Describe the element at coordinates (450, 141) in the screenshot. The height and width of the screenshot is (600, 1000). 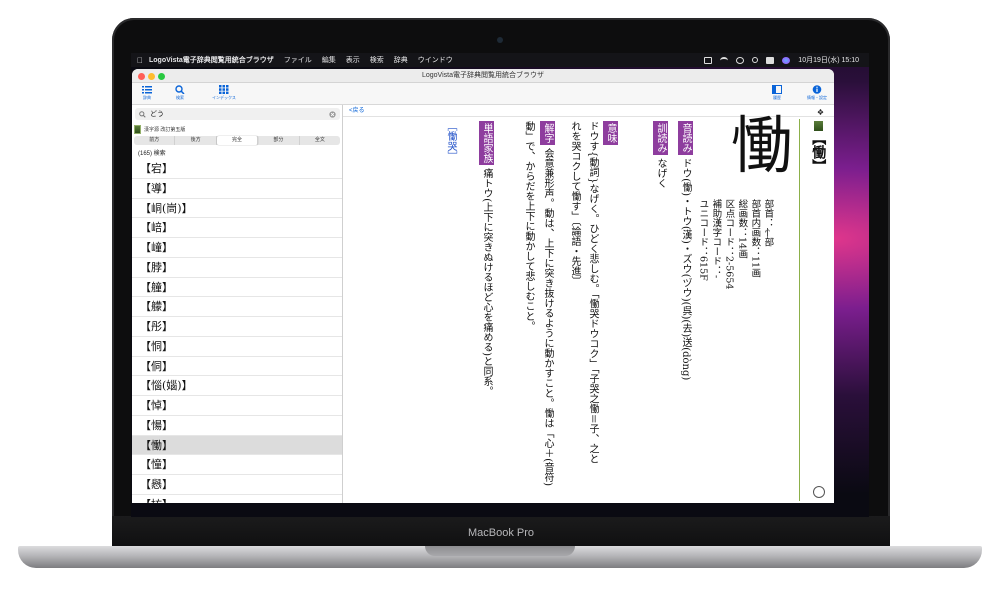
I see `related-word-link: ［慟哭］` at that location.